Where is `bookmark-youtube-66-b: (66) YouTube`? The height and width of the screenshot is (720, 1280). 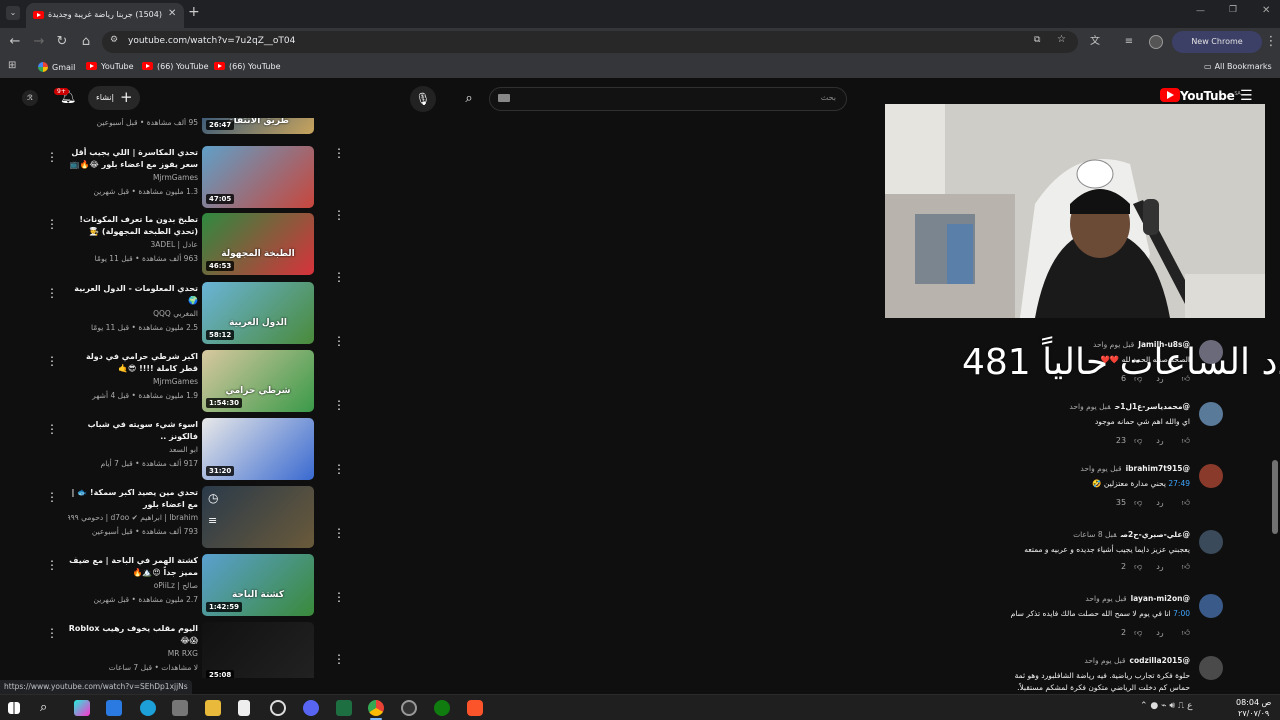 bookmark-youtube-66-b: (66) YouTube is located at coordinates (247, 66).